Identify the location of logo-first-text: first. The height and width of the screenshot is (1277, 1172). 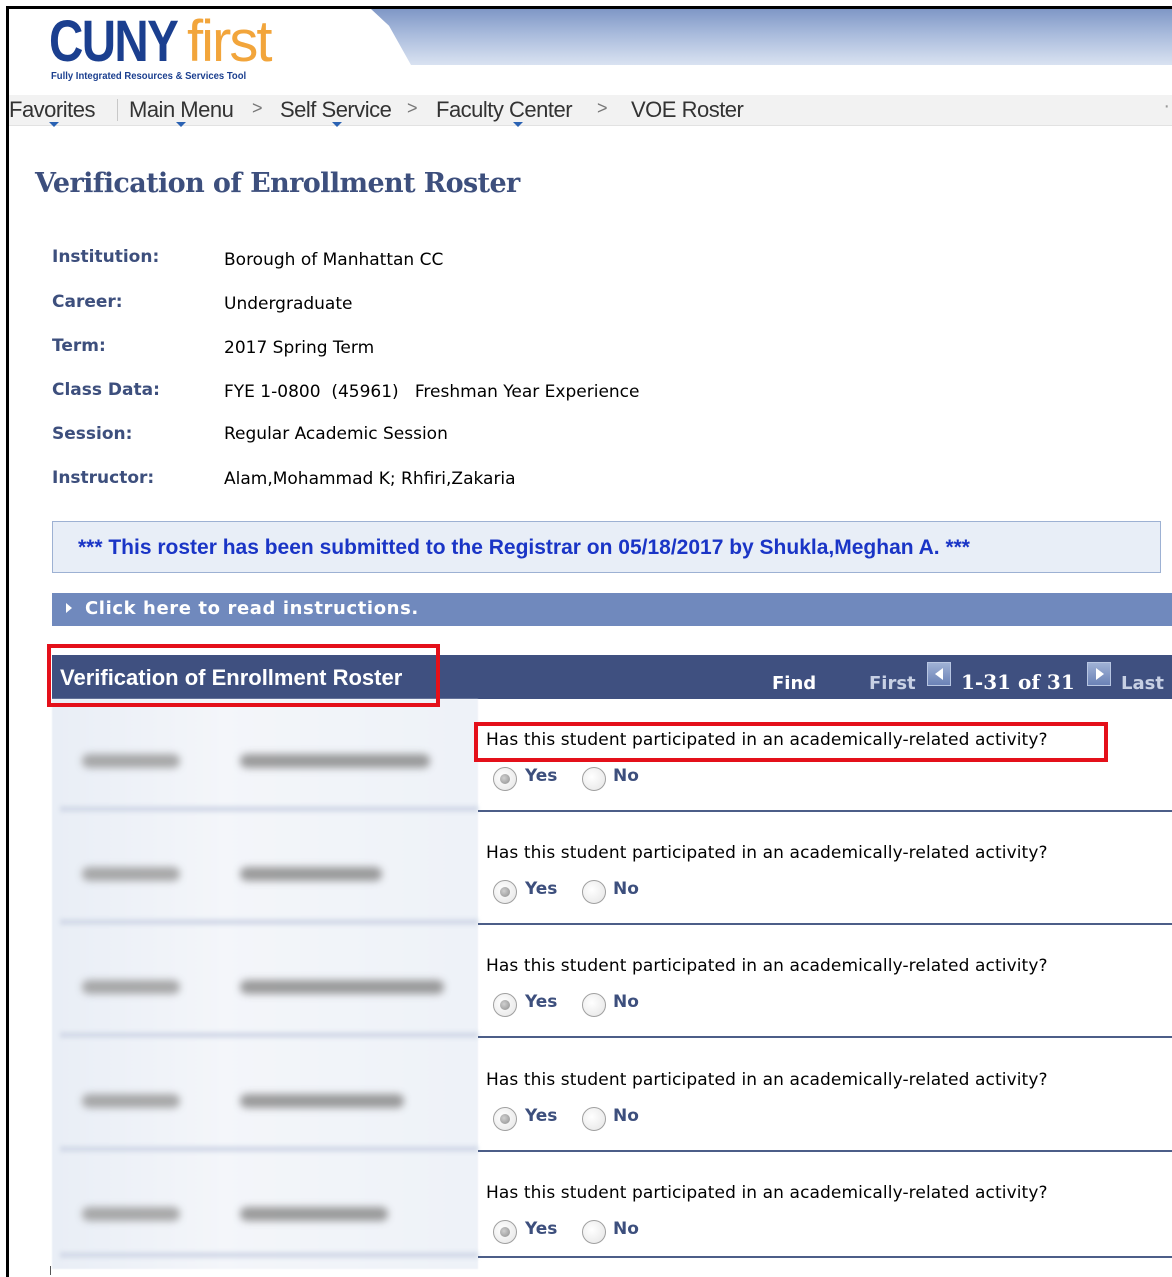
(229, 41).